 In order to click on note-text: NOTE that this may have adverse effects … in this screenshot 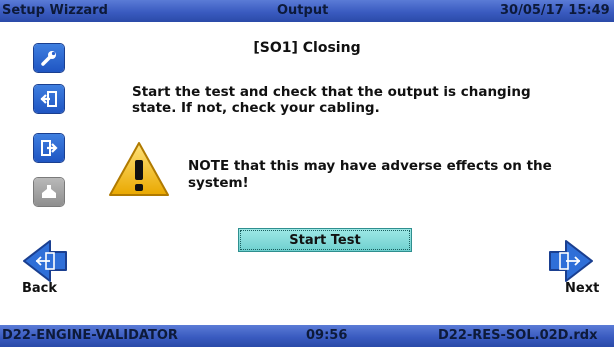, I will do `click(370, 174)`.